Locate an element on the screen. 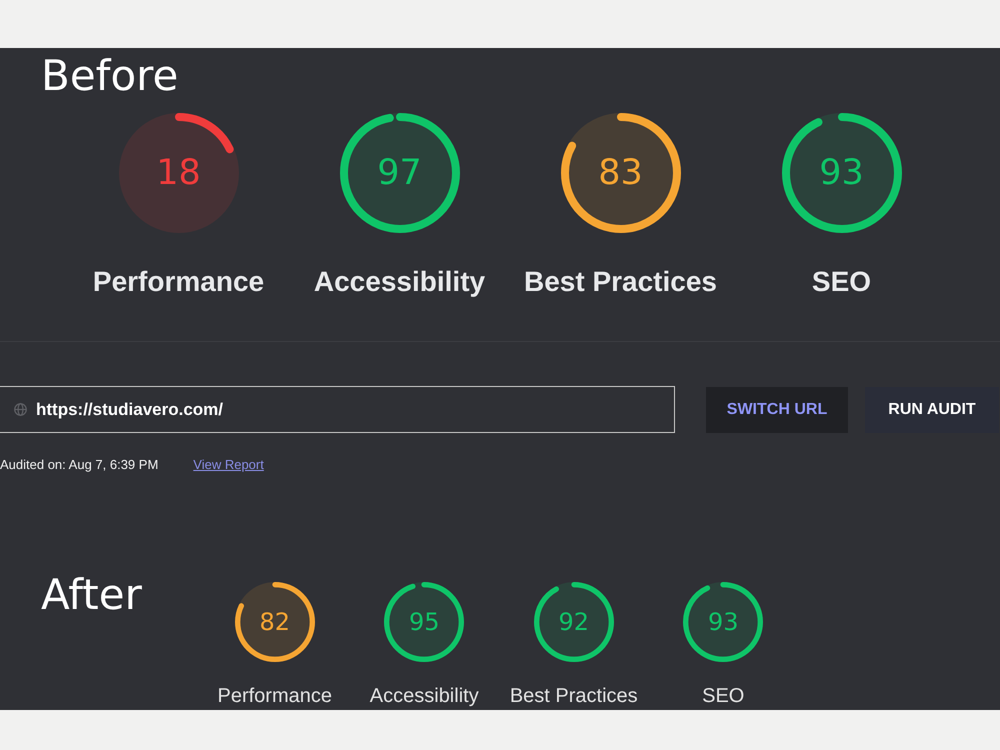 The width and height of the screenshot is (1000, 750). switch-url-button: SWITCH URL is located at coordinates (777, 409).